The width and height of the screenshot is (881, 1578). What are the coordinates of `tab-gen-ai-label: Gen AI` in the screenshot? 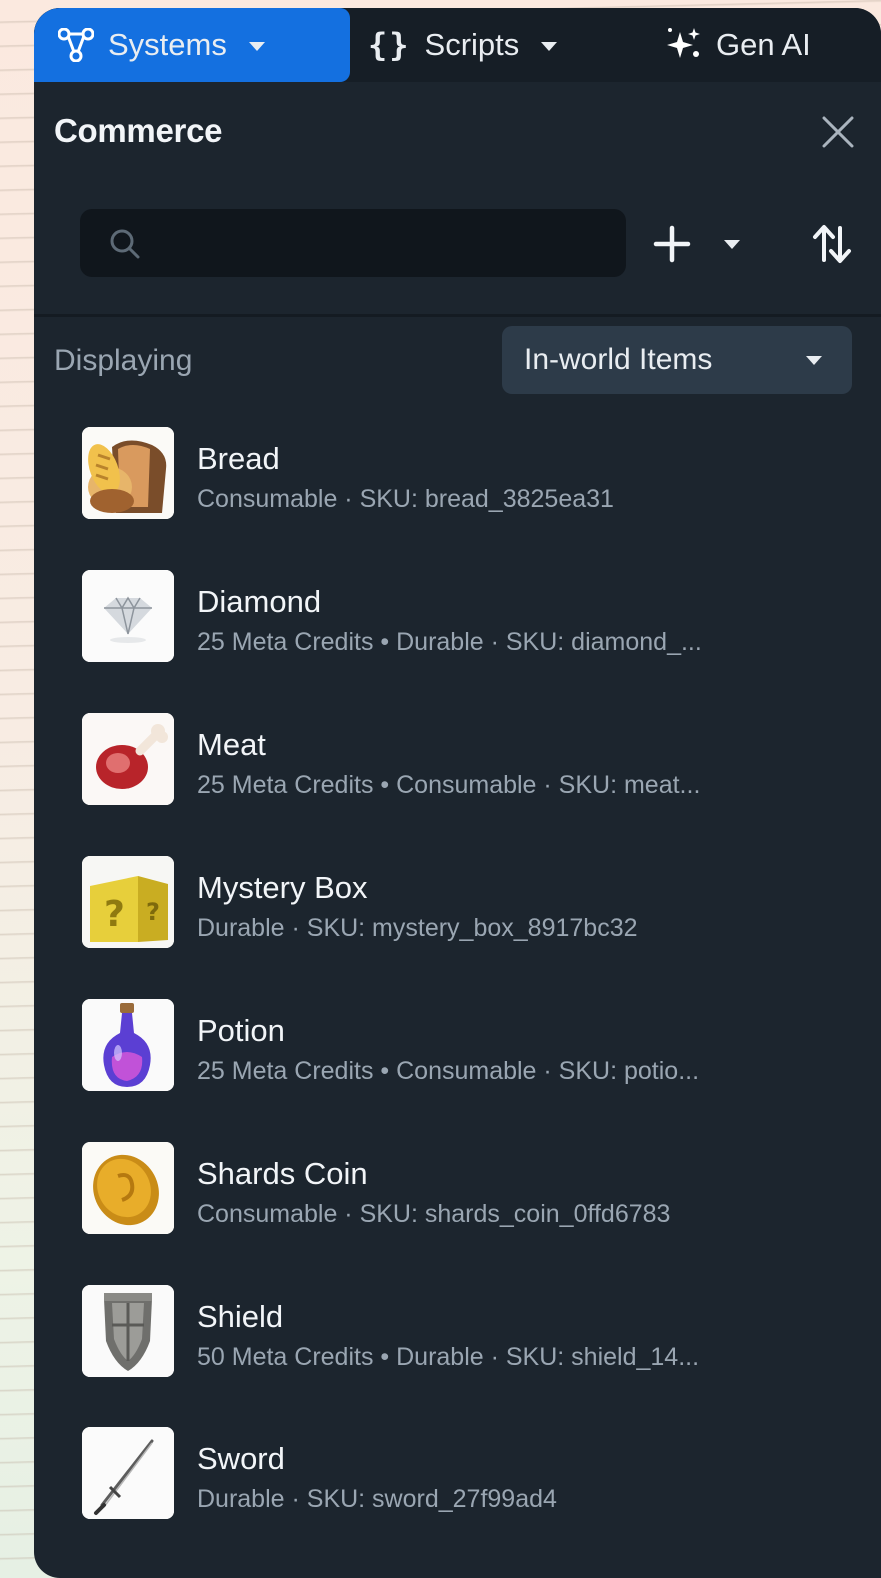 It's located at (763, 44).